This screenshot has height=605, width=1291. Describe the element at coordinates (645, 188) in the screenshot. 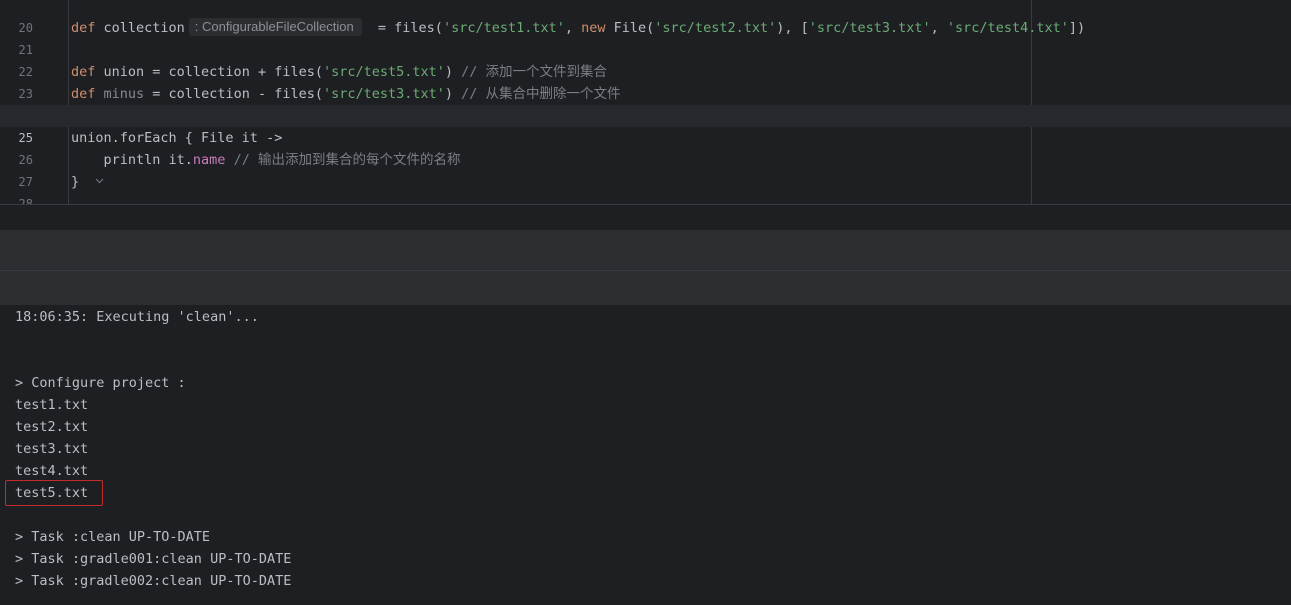

I see `code-line: 28 }` at that location.